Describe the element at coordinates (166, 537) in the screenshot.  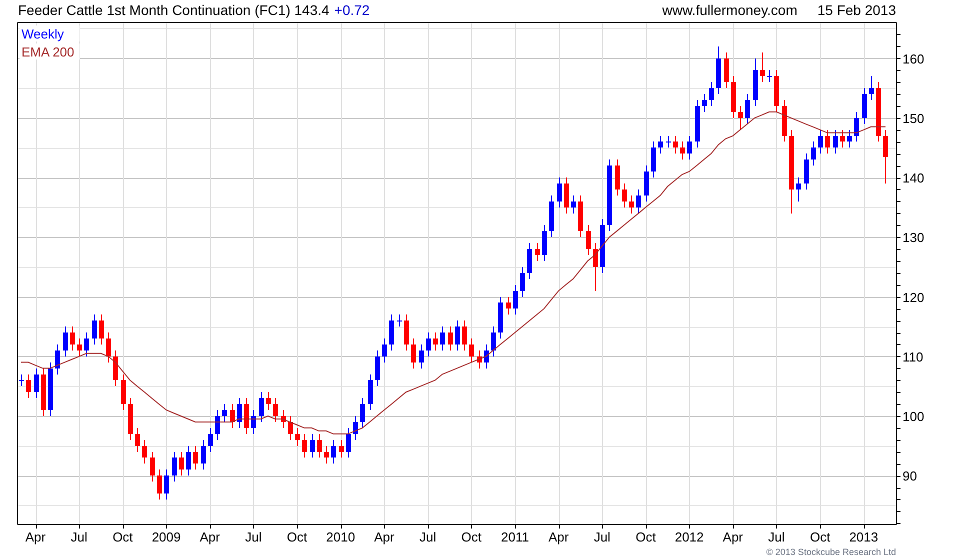
I see `axis-label: 2009` at that location.